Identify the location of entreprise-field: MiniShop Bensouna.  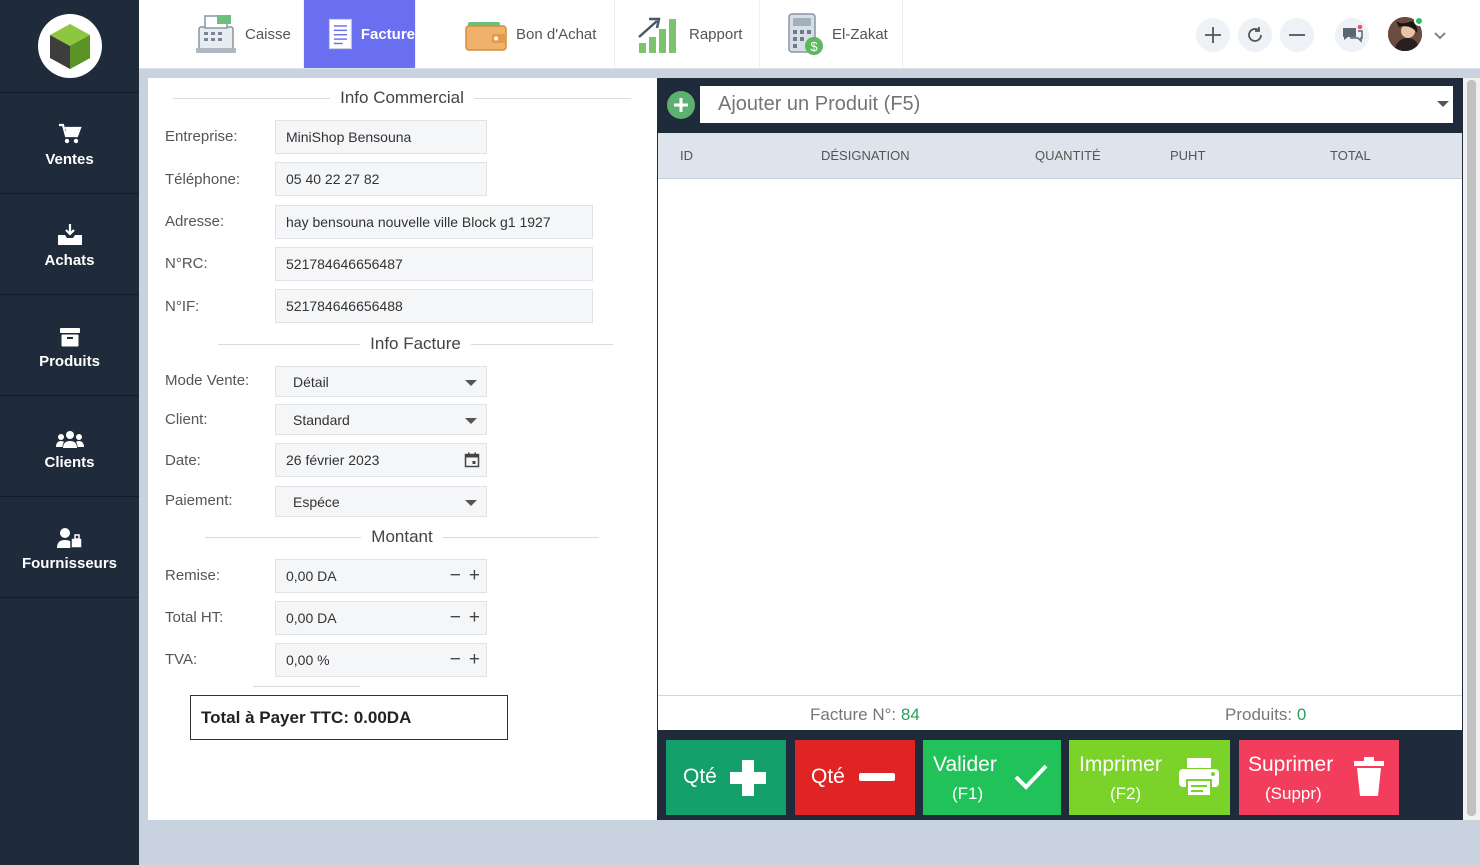
(381, 137).